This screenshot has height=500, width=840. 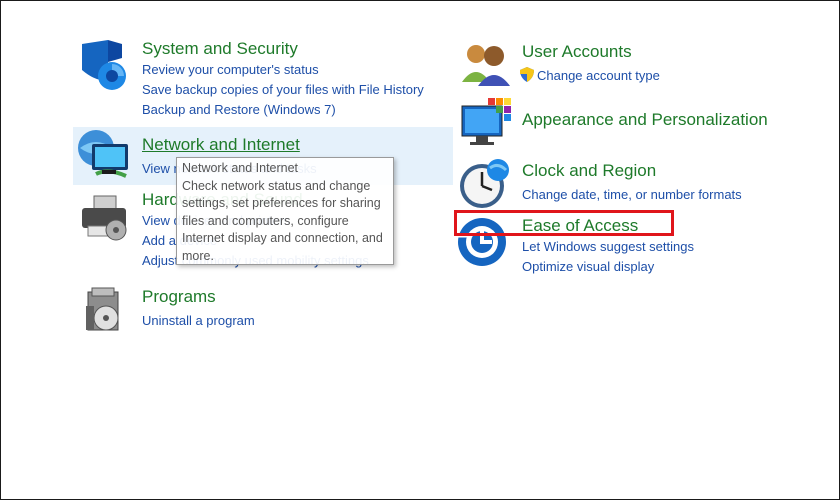 I want to click on printer-icon, so click(x=104, y=220).